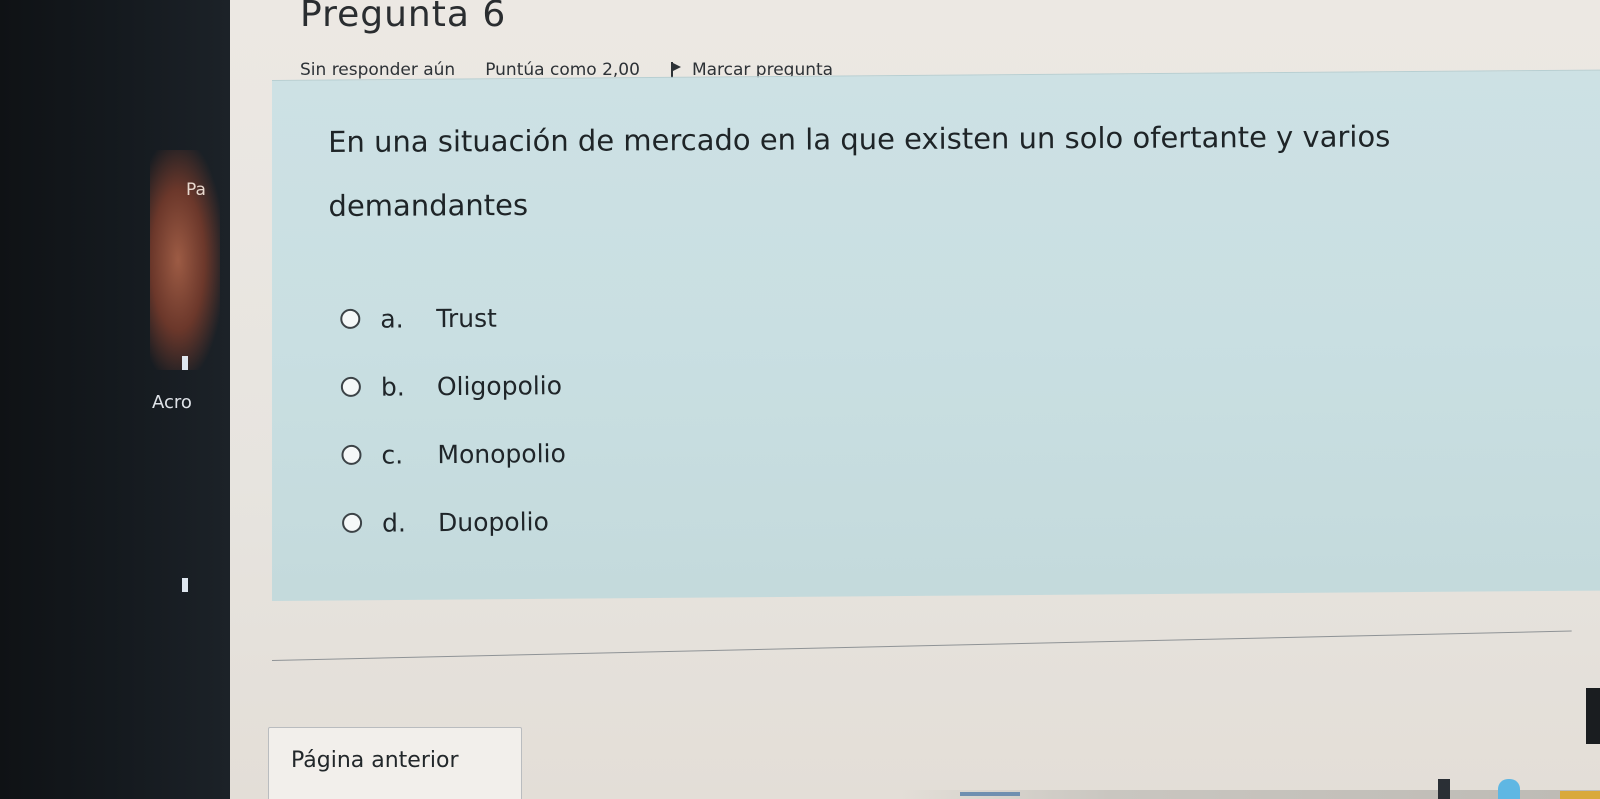 The width and height of the screenshot is (1600, 799). What do you see at coordinates (466, 318) in the screenshot?
I see `answer-text: Trust` at bounding box center [466, 318].